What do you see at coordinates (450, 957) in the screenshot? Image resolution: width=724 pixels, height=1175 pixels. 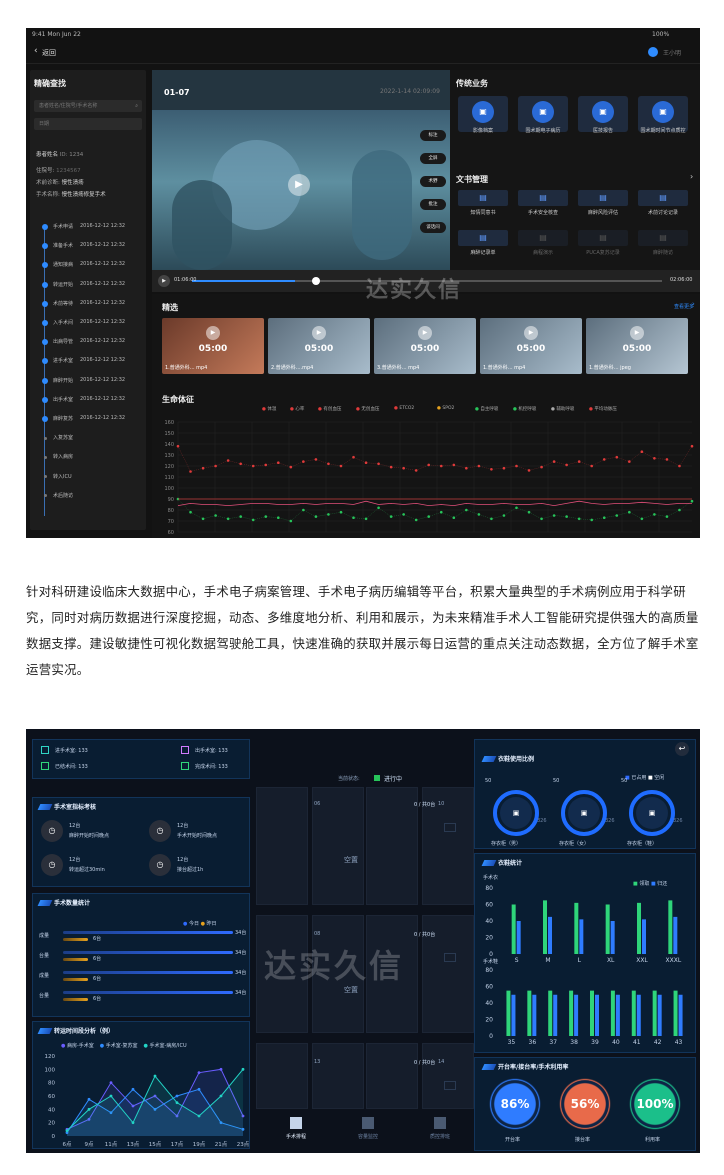 I see `monitor-icon` at bounding box center [450, 957].